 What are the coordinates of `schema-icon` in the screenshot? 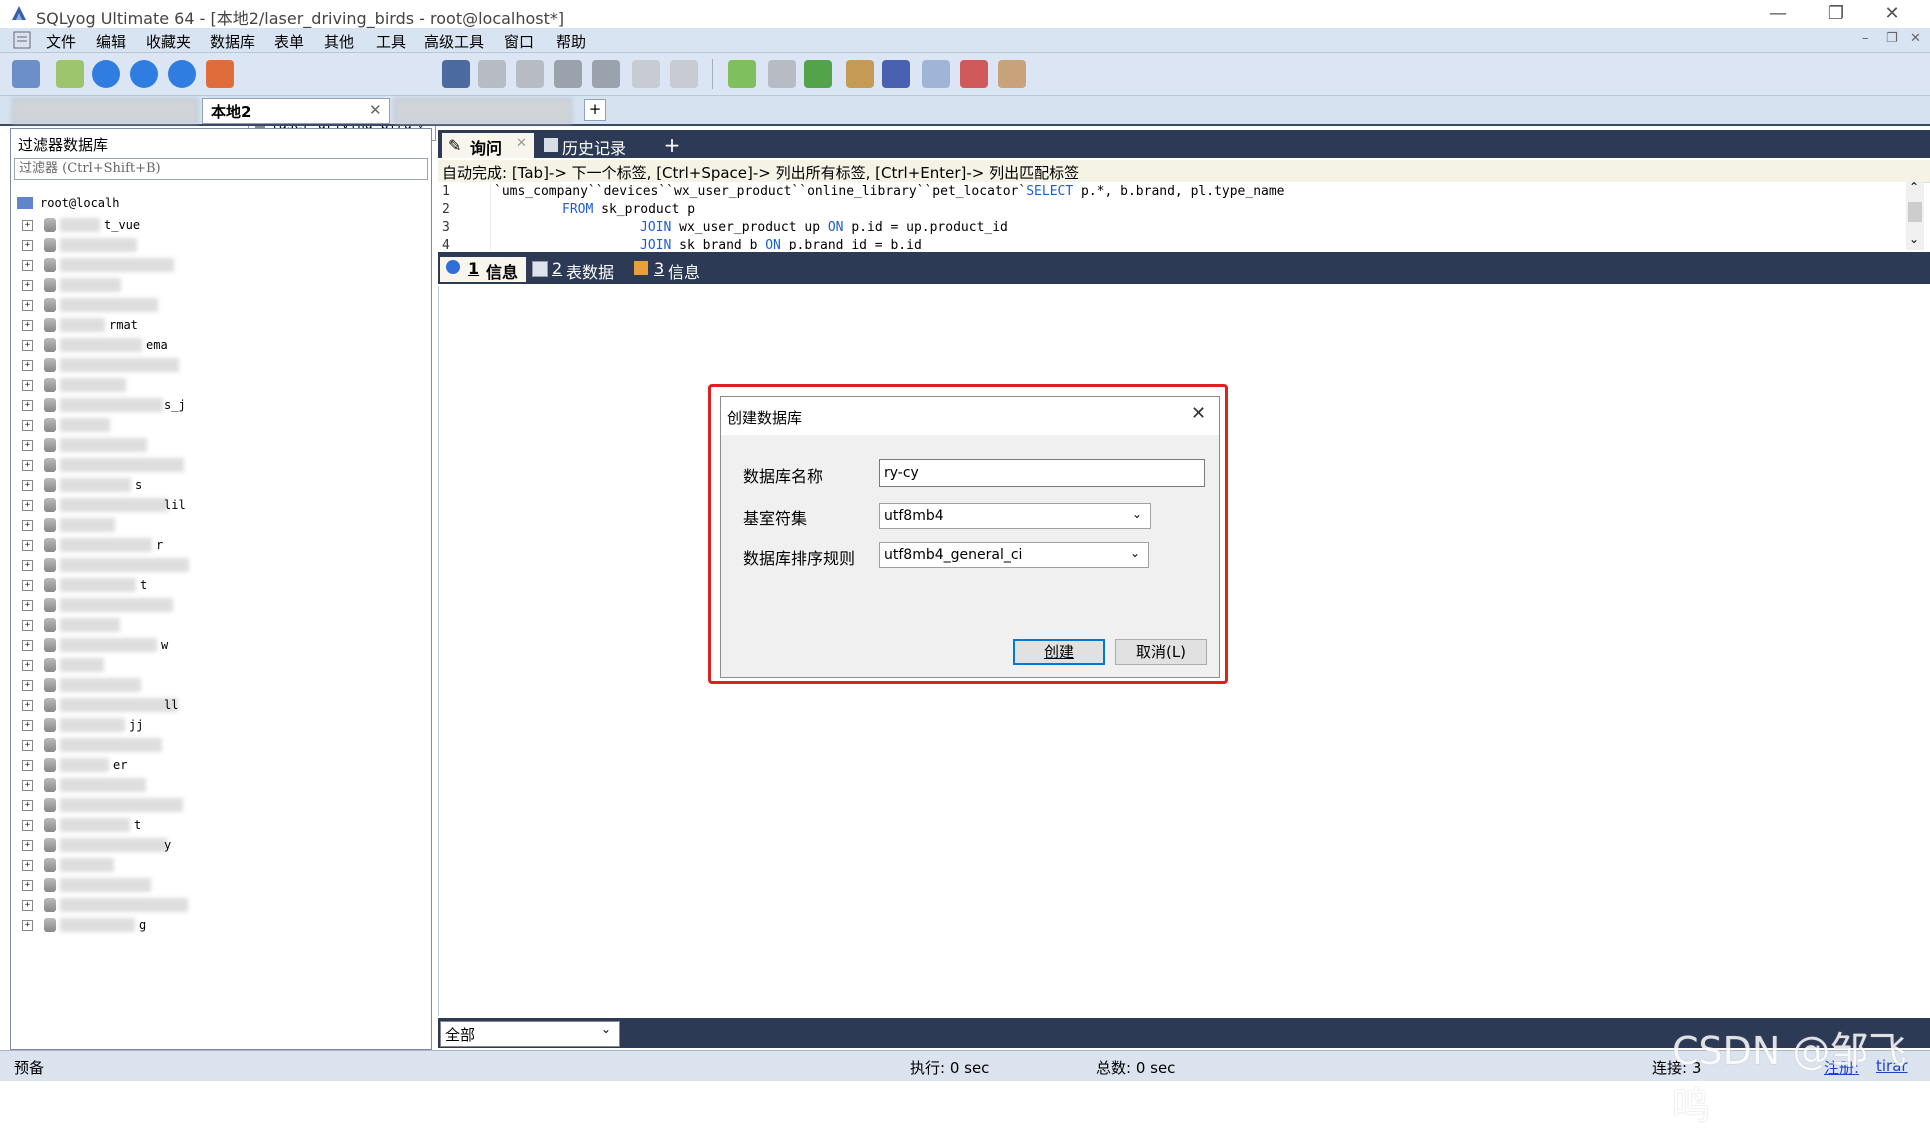 It's located at (684, 74).